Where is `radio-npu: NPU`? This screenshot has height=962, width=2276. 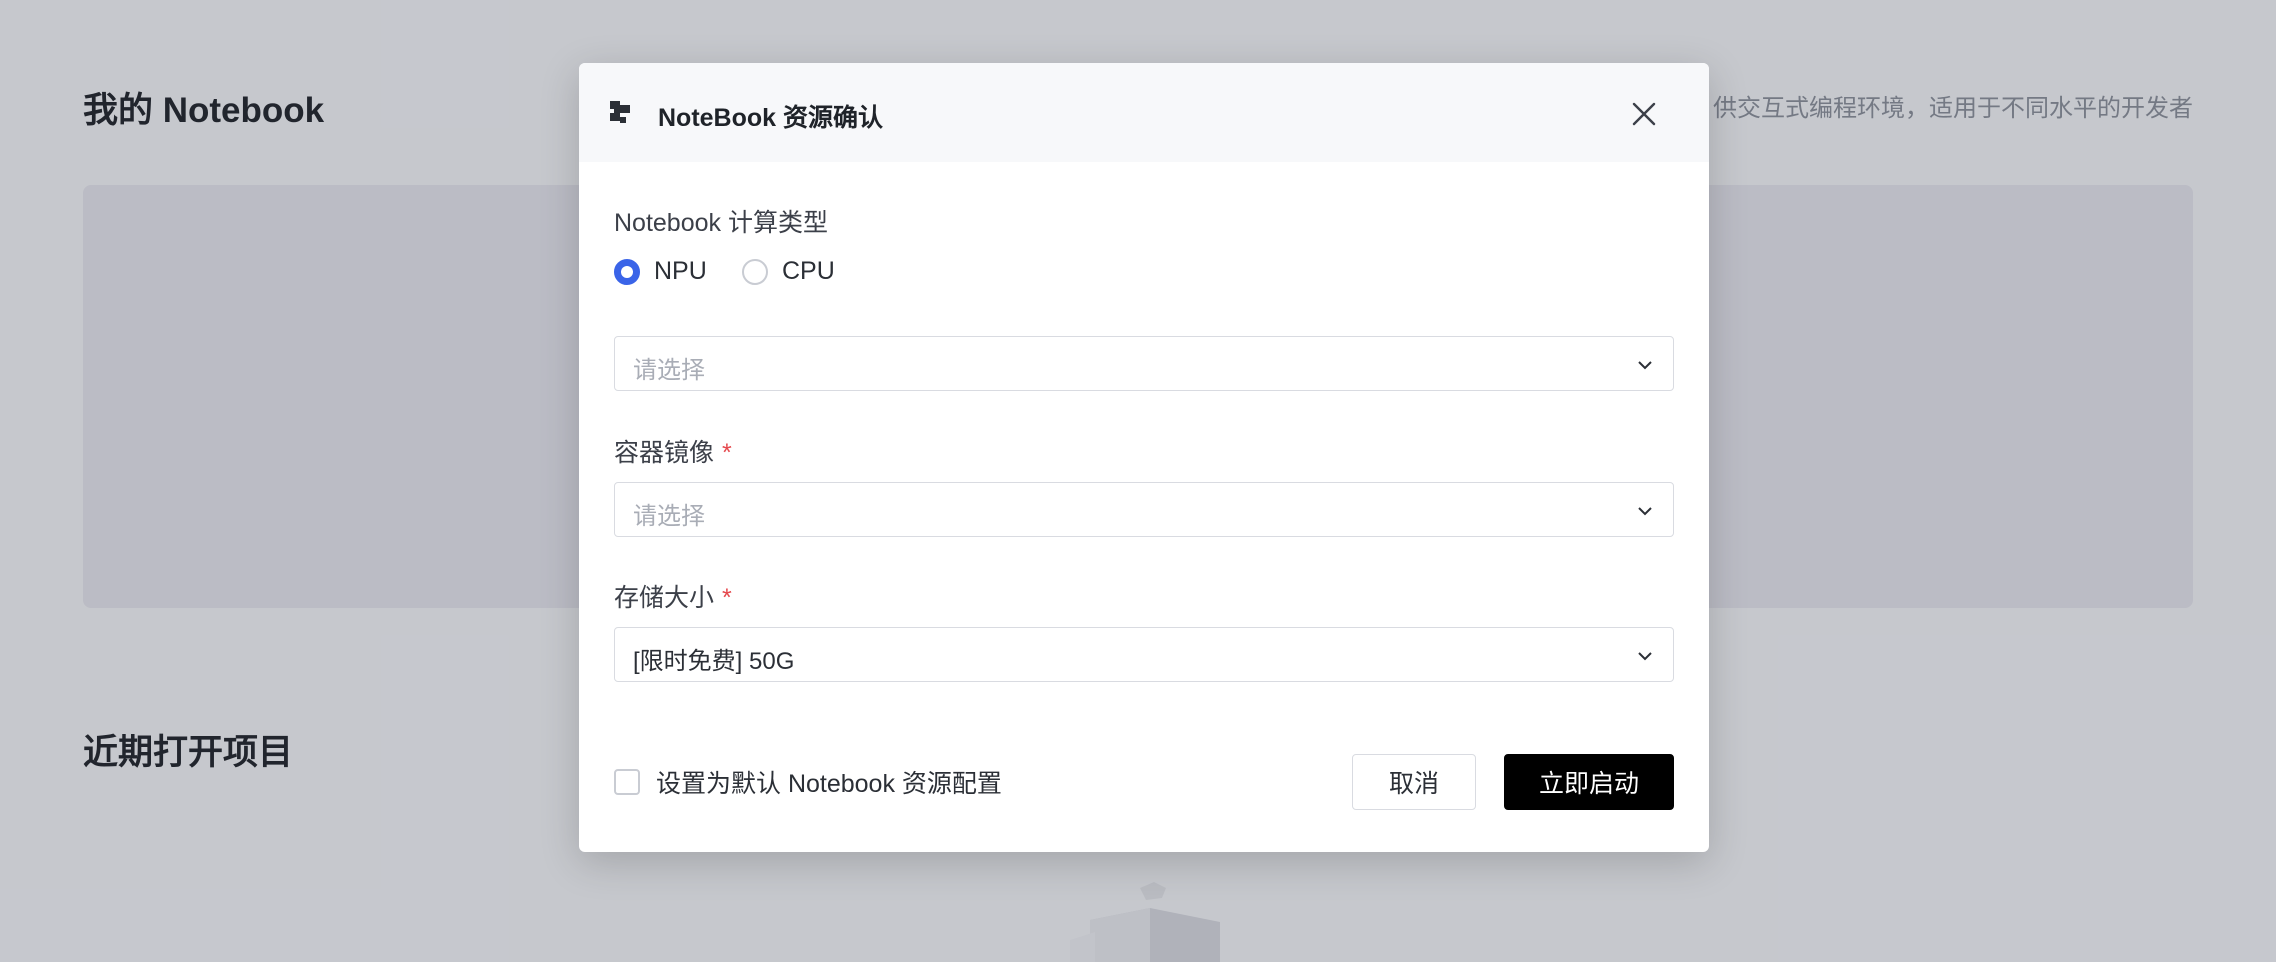 radio-npu: NPU is located at coordinates (660, 271).